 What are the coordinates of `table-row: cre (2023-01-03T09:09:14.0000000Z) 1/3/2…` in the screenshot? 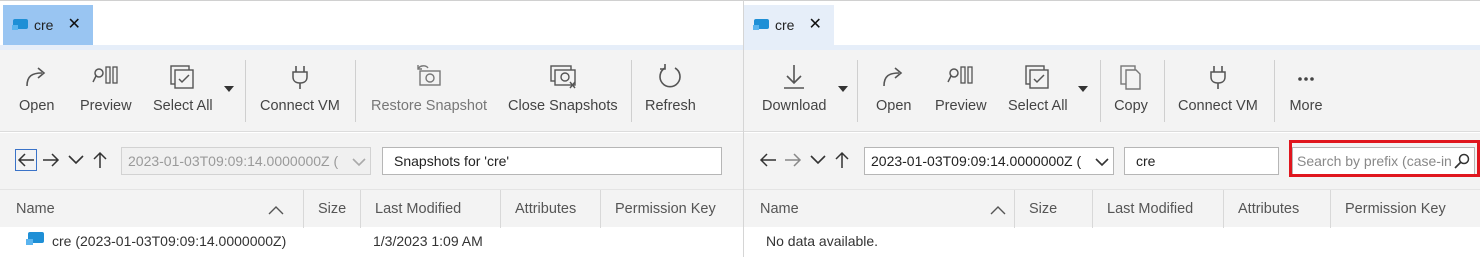 It's located at (371, 241).